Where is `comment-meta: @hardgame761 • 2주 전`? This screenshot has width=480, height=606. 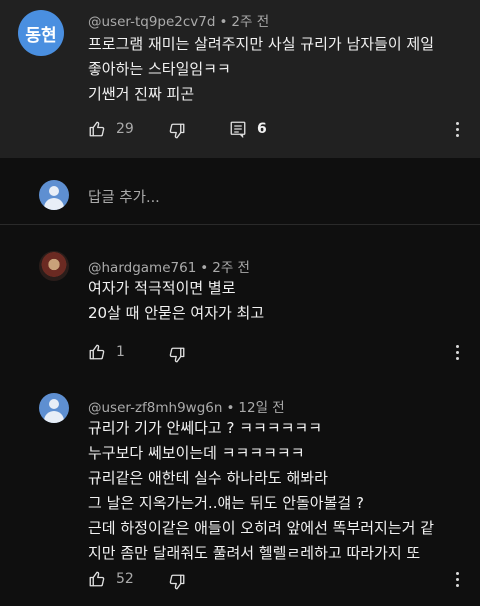
comment-meta: @hardgame761 • 2주 전 is located at coordinates (169, 268).